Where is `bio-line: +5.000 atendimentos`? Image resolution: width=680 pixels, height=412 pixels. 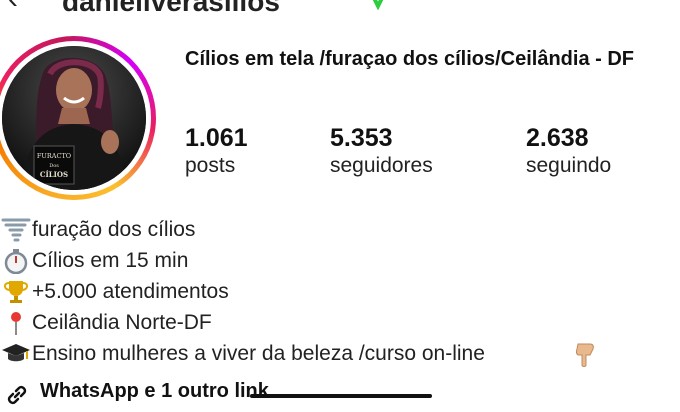 bio-line: +5.000 atendimentos is located at coordinates (340, 291).